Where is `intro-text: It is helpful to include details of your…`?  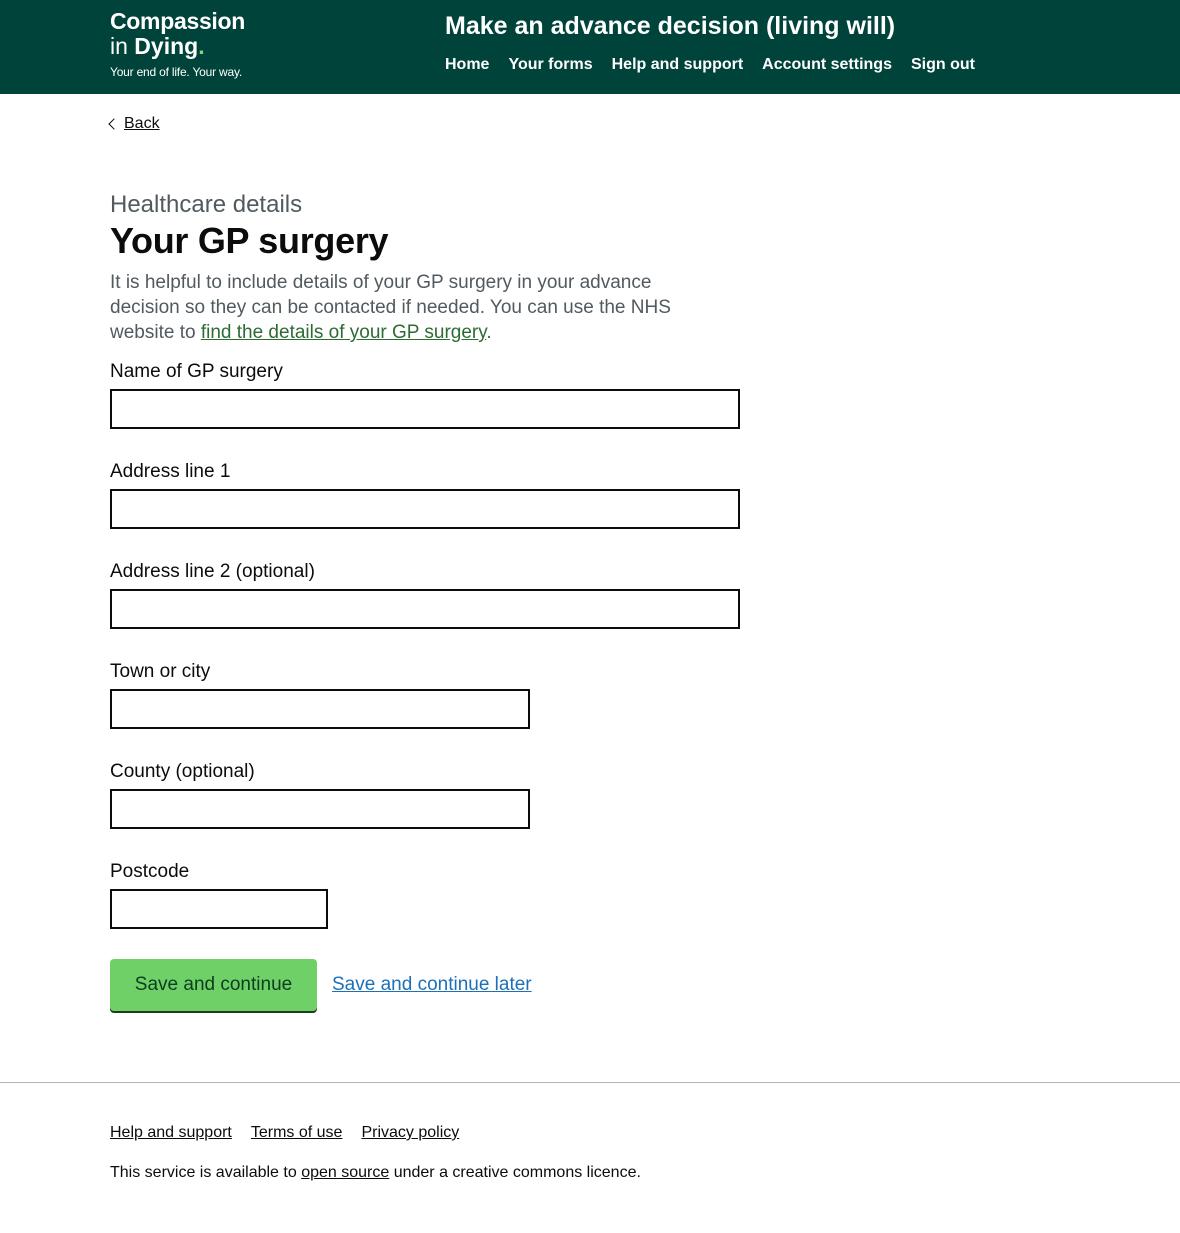
intro-text: It is helpful to include details of your… is located at coordinates (415, 307).